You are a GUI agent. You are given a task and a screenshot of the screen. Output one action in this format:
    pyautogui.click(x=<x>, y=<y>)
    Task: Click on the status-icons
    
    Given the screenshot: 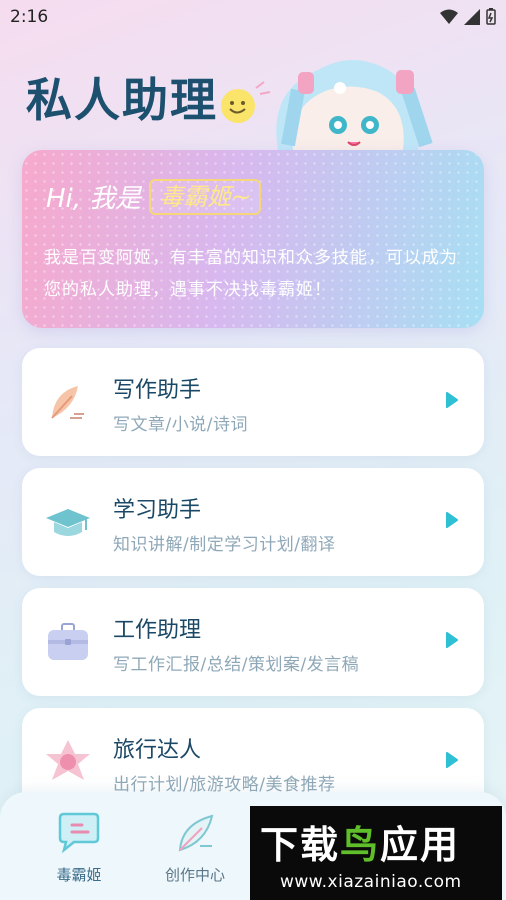 What is the action you would take?
    pyautogui.click(x=468, y=16)
    